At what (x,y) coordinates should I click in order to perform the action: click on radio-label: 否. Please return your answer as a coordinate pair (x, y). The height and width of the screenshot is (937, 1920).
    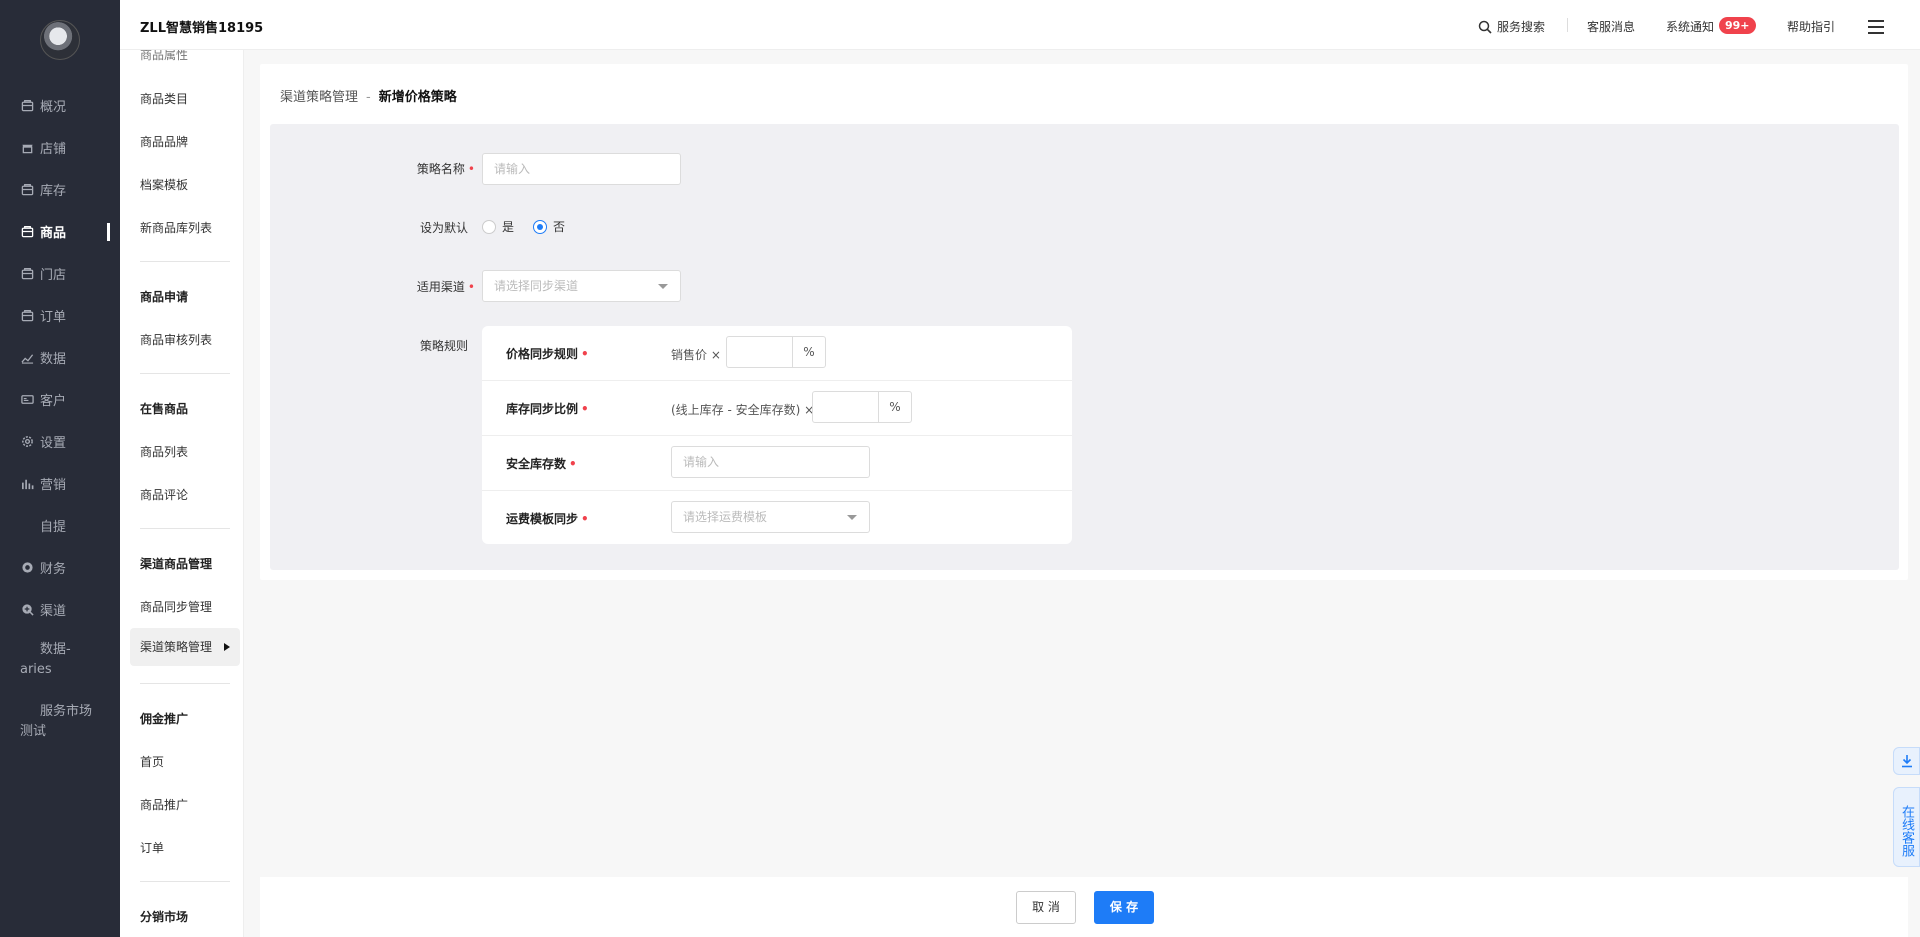
    Looking at the image, I should click on (559, 227).